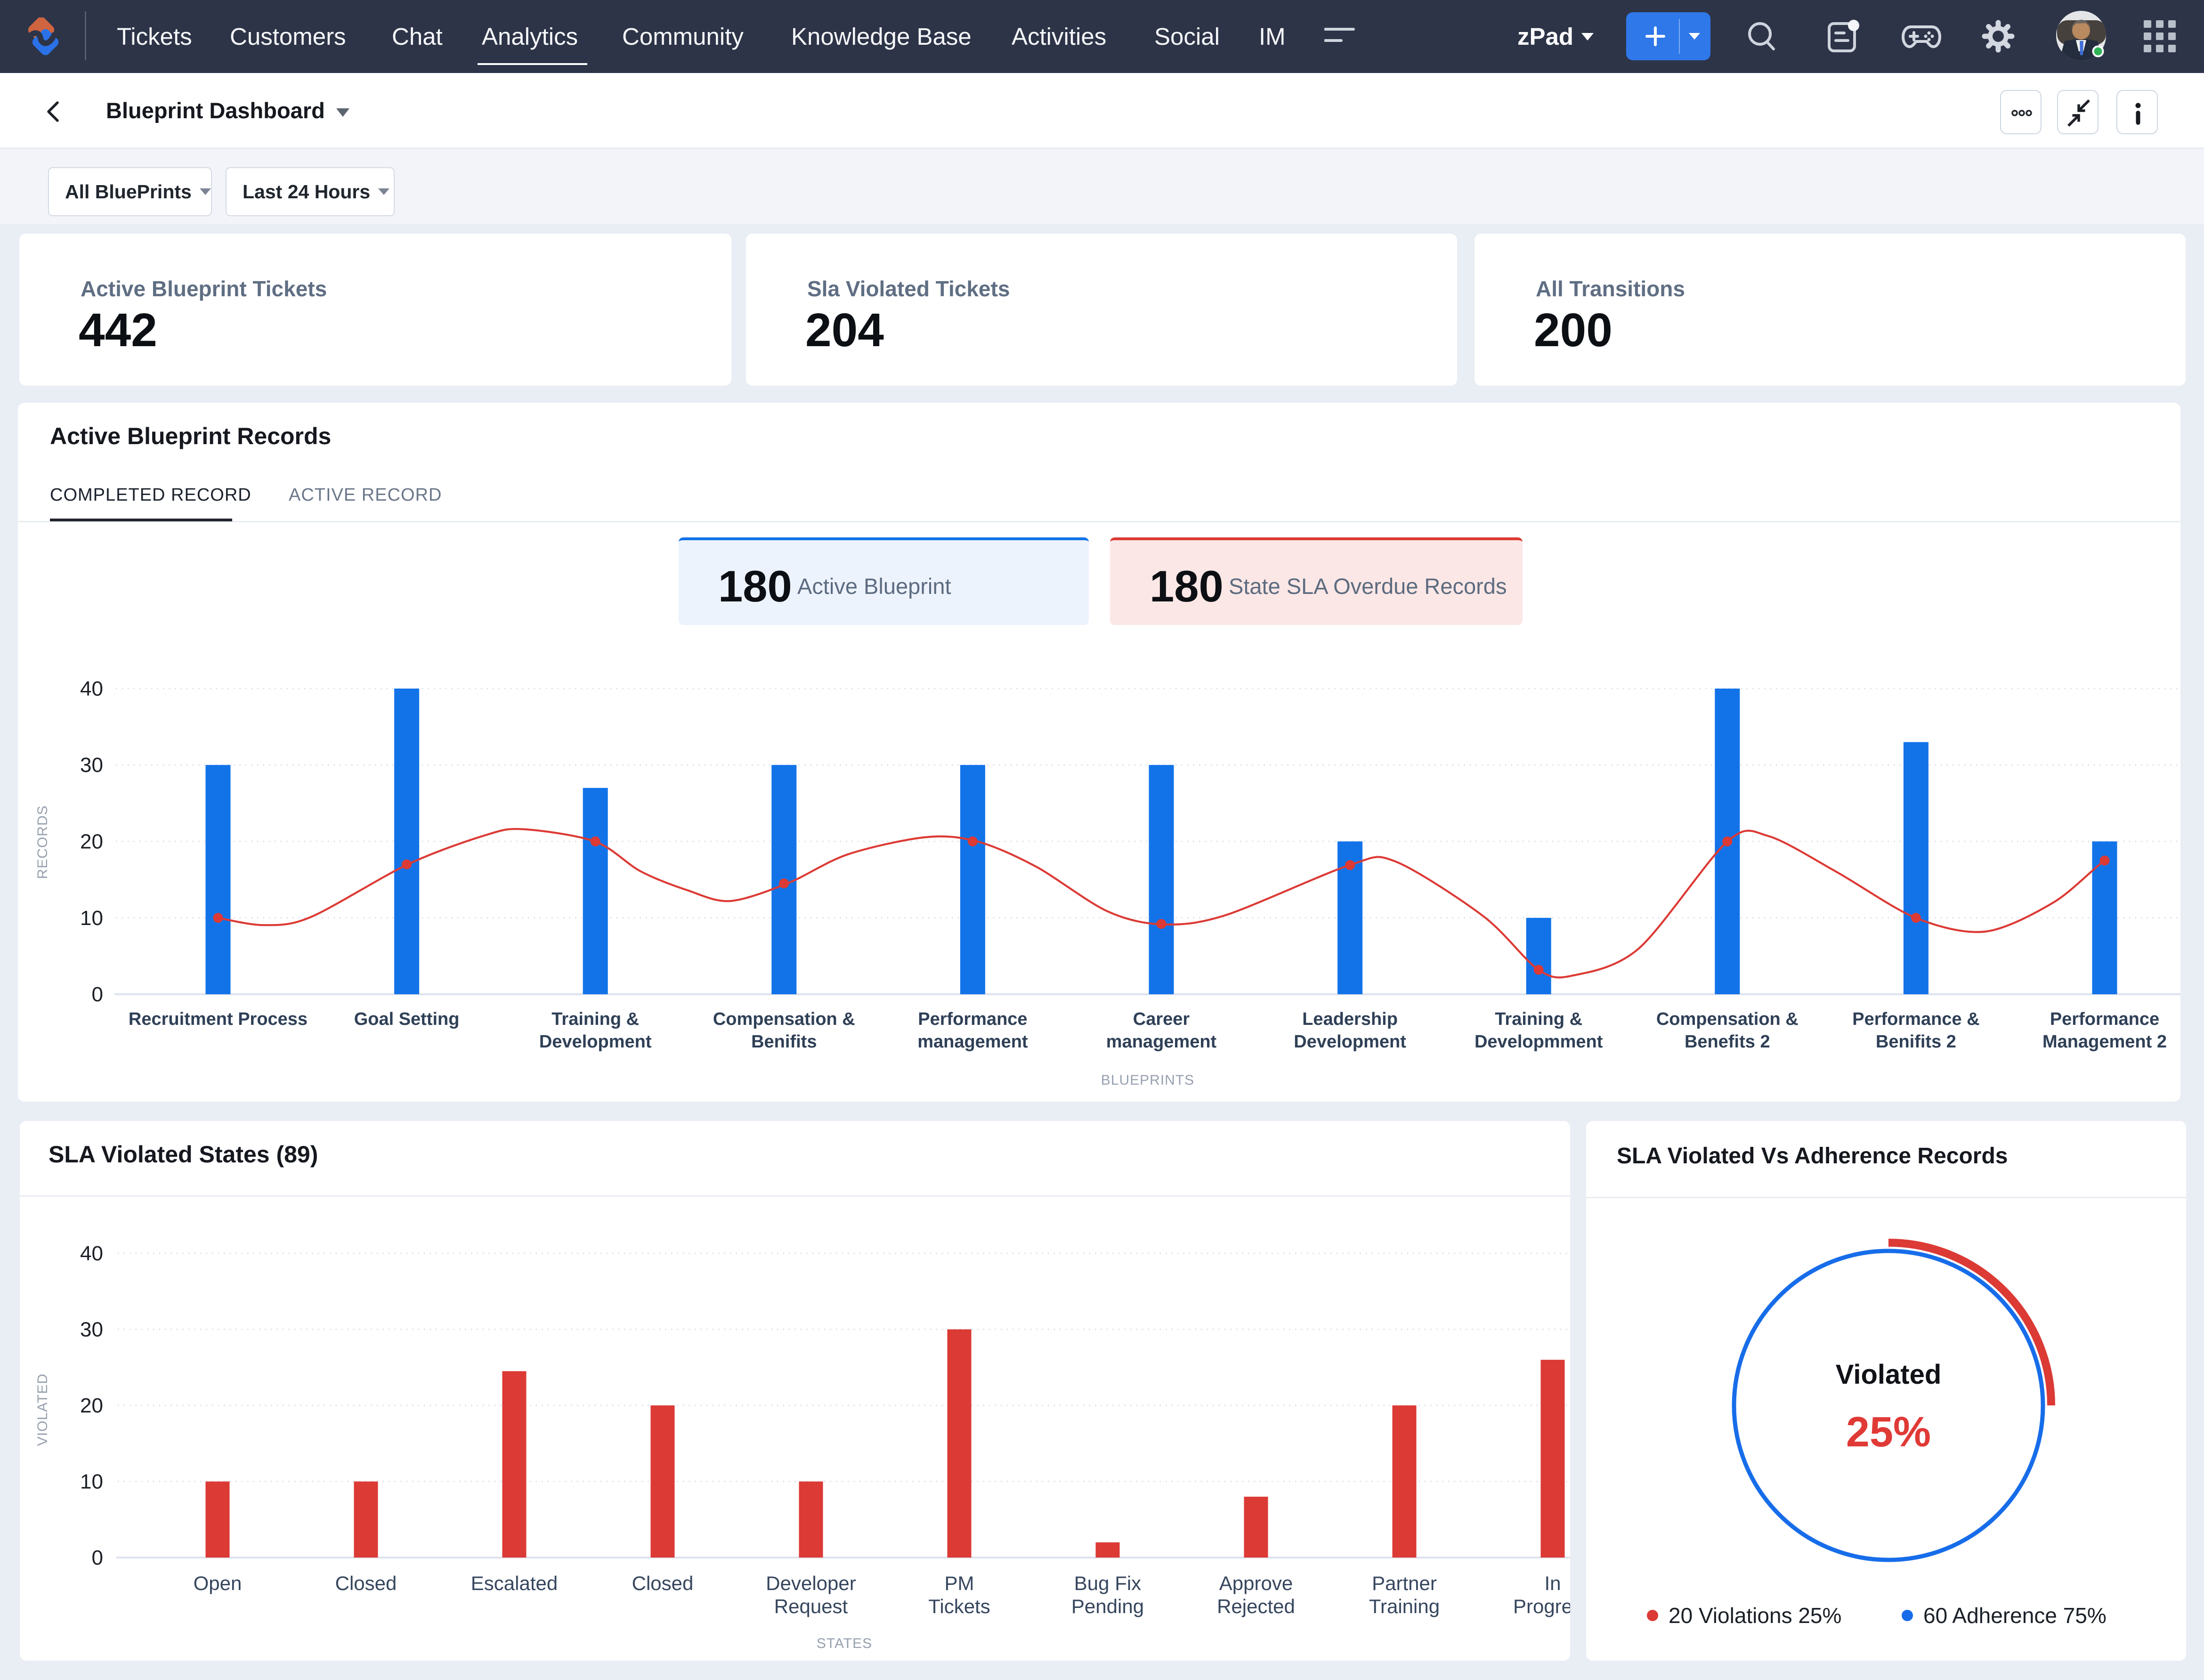 The width and height of the screenshot is (2204, 1680). What do you see at coordinates (959, 1583) in the screenshot?
I see `svg-text: PM` at bounding box center [959, 1583].